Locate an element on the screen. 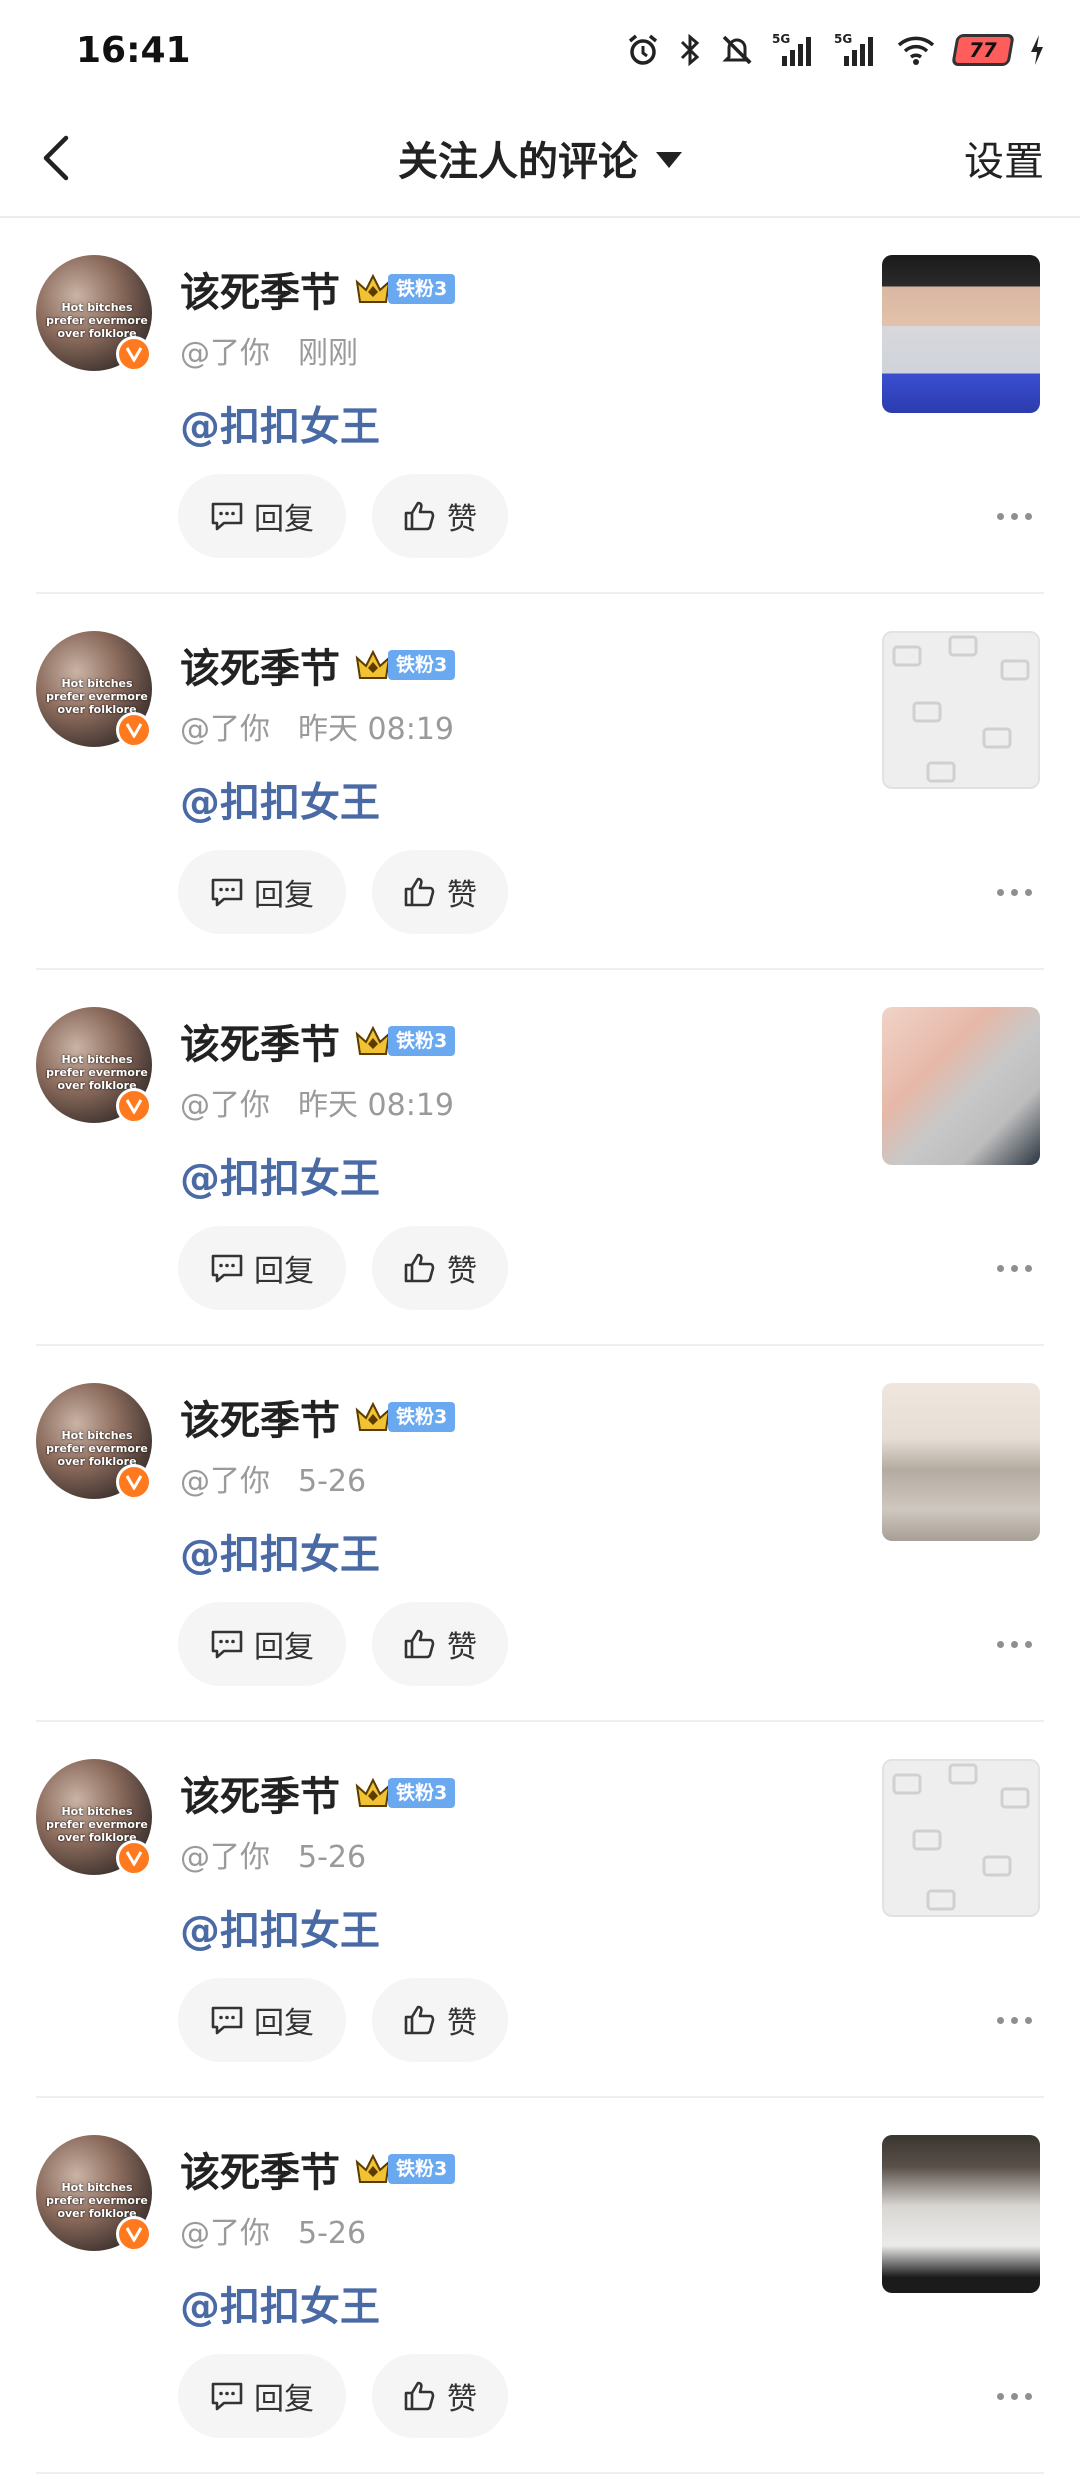 This screenshot has height=2474, width=1080. nav-bar: 关注人的评论 设置 is located at coordinates (540, 159).